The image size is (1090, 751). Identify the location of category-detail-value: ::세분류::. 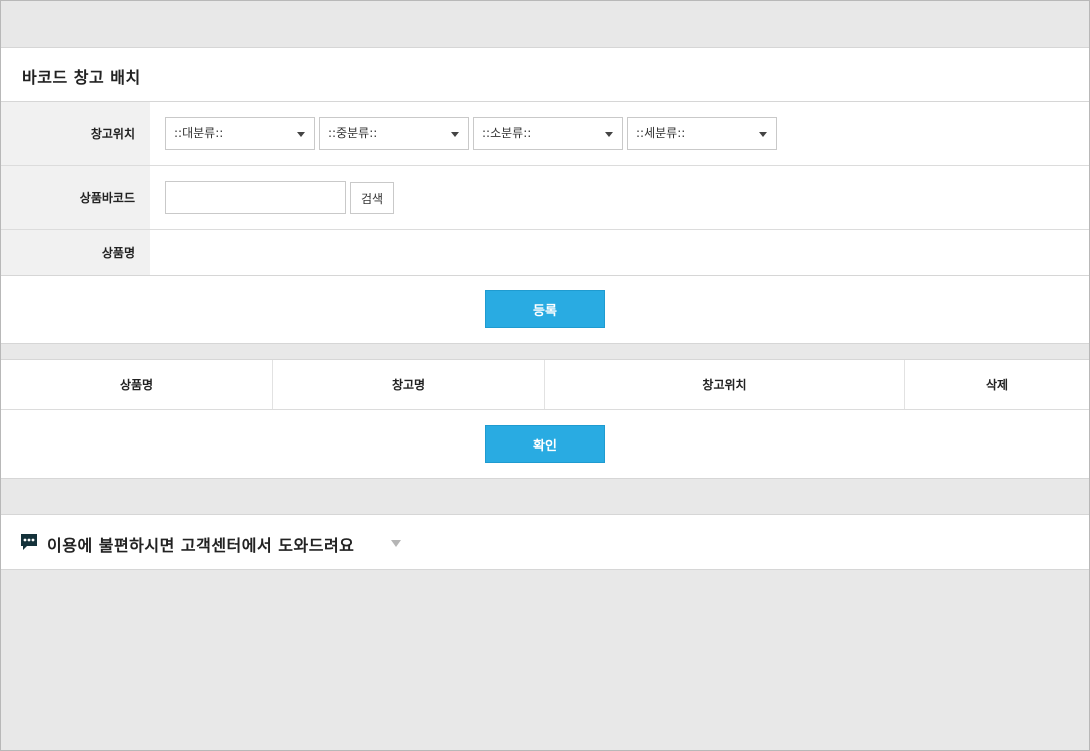
(661, 133).